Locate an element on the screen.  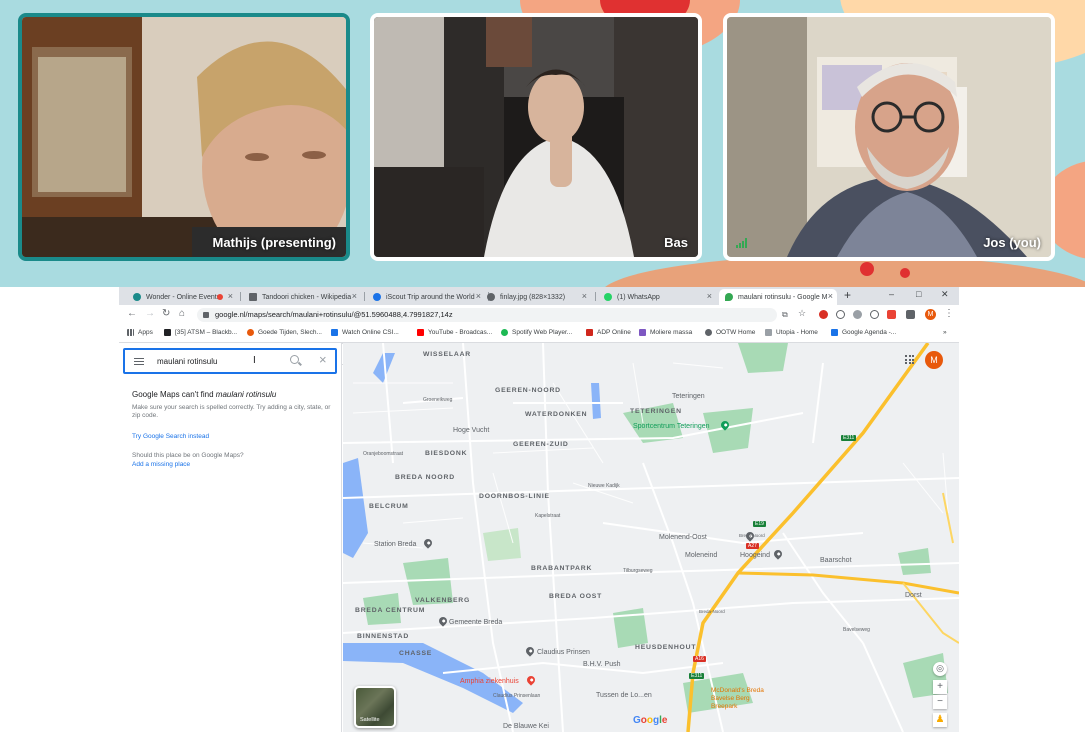
minimize-button: – is located at coordinates (891, 294).